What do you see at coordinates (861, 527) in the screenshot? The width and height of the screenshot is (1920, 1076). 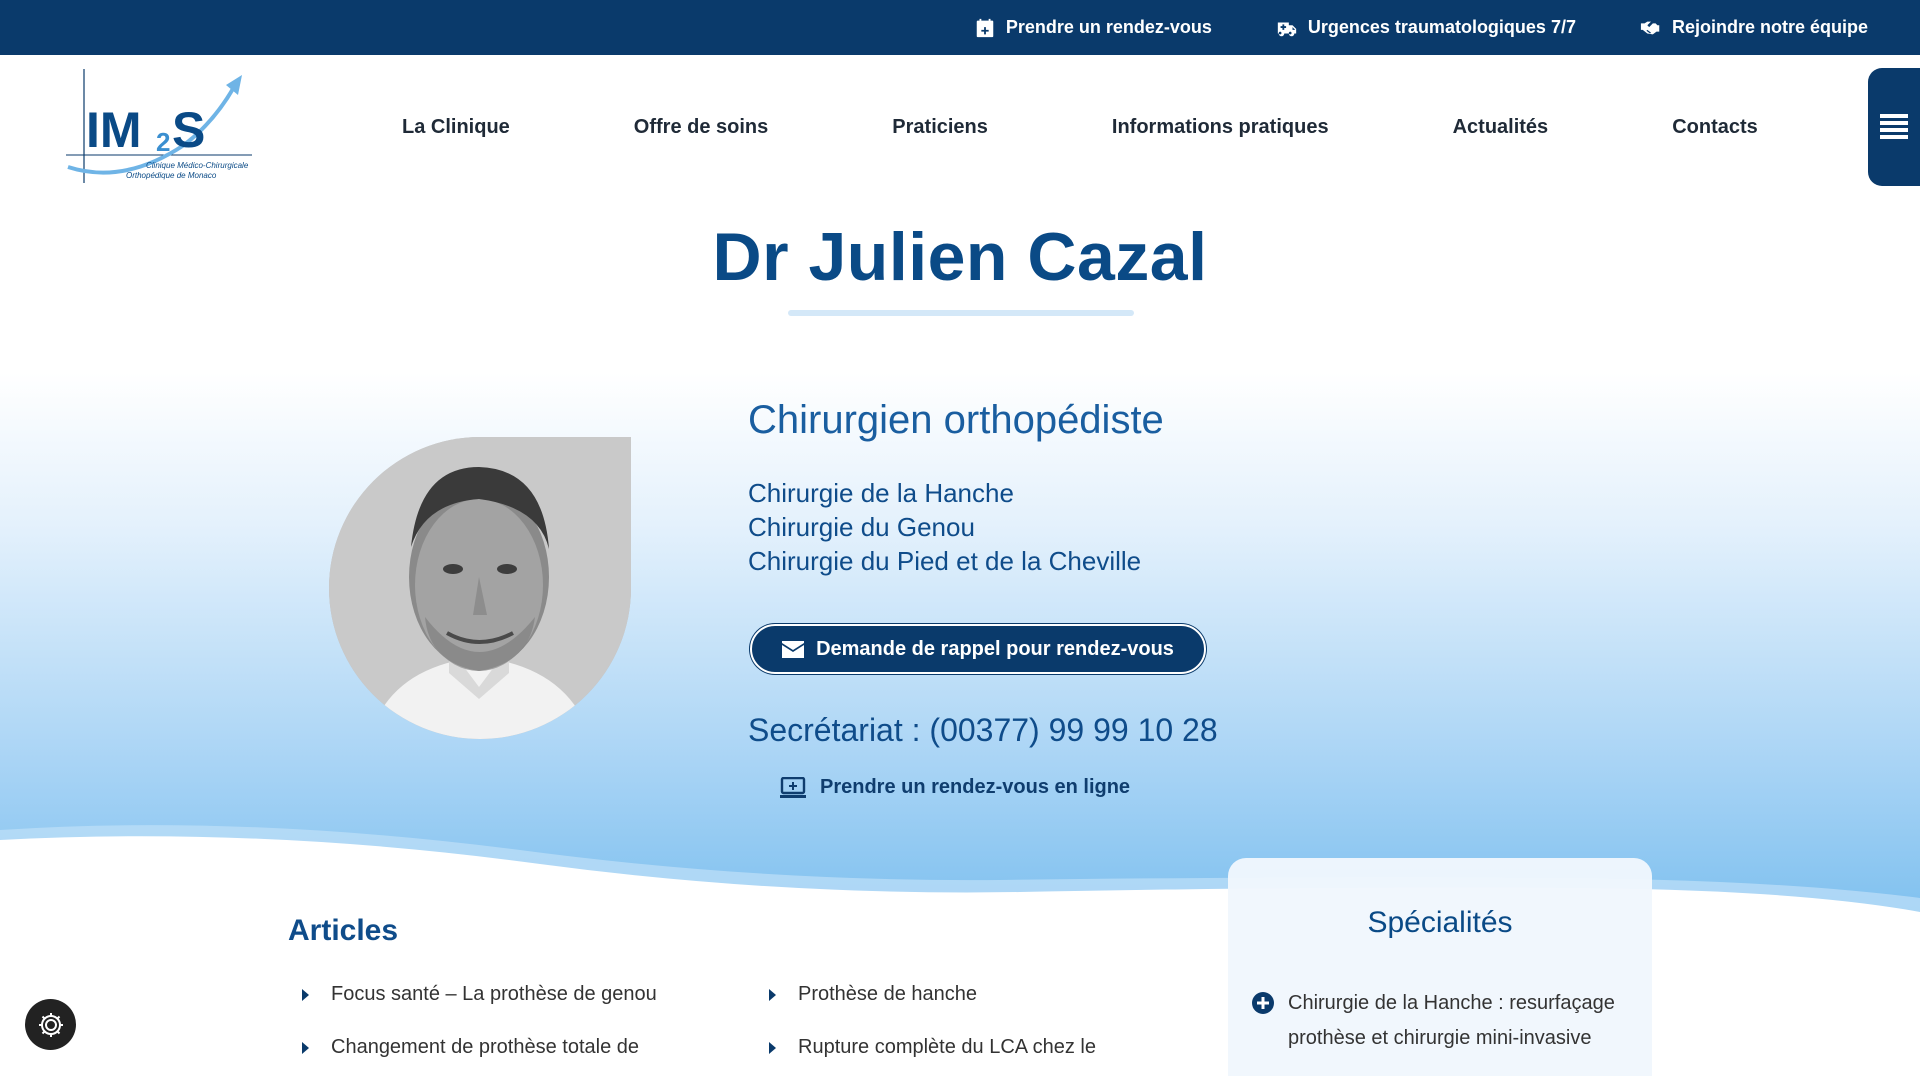 I see `specialty-area-item: Chirurgie du Genou` at bounding box center [861, 527].